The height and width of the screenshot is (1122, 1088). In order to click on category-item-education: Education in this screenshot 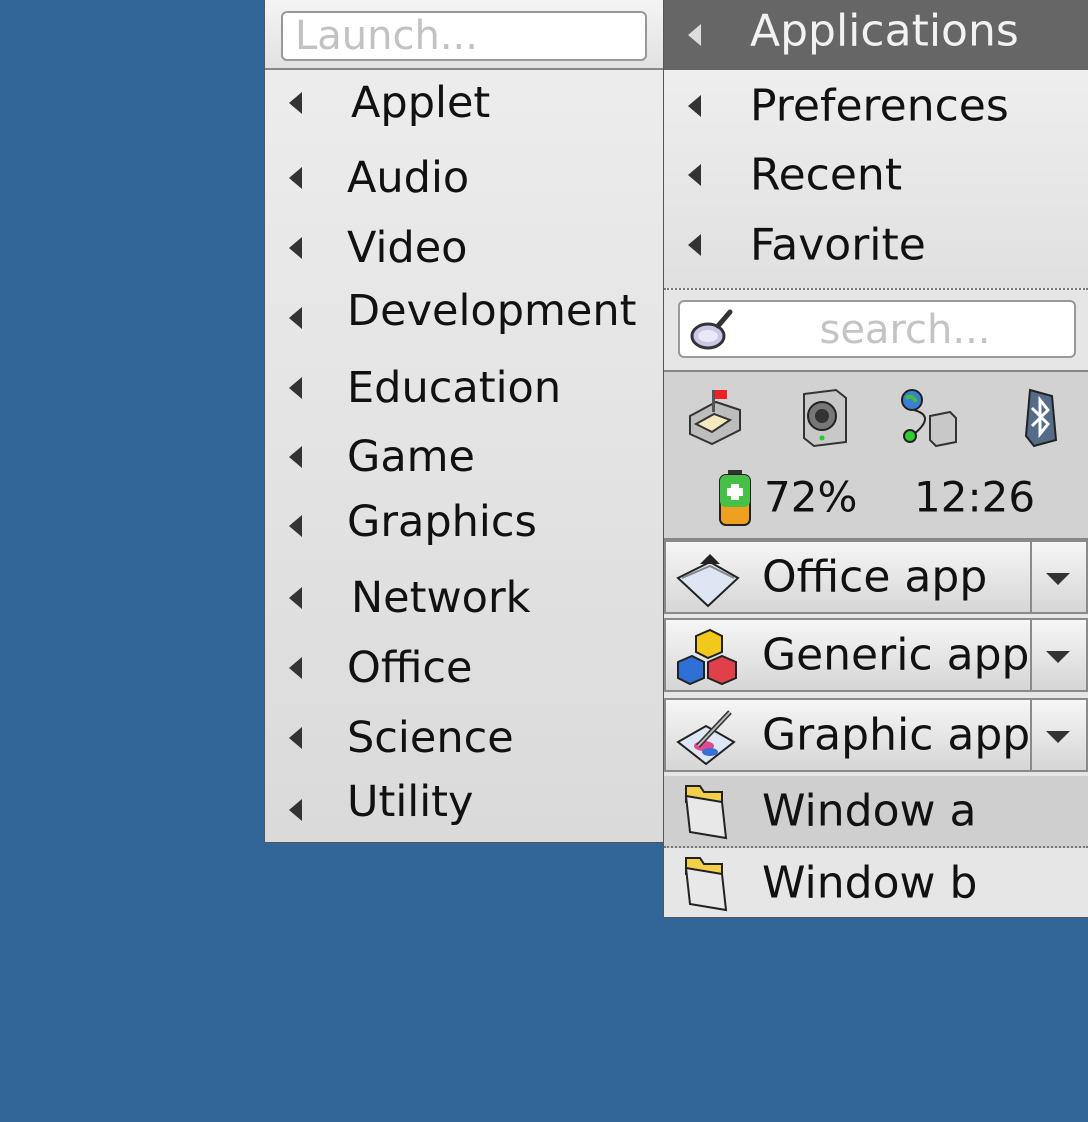, I will do `click(464, 388)`.